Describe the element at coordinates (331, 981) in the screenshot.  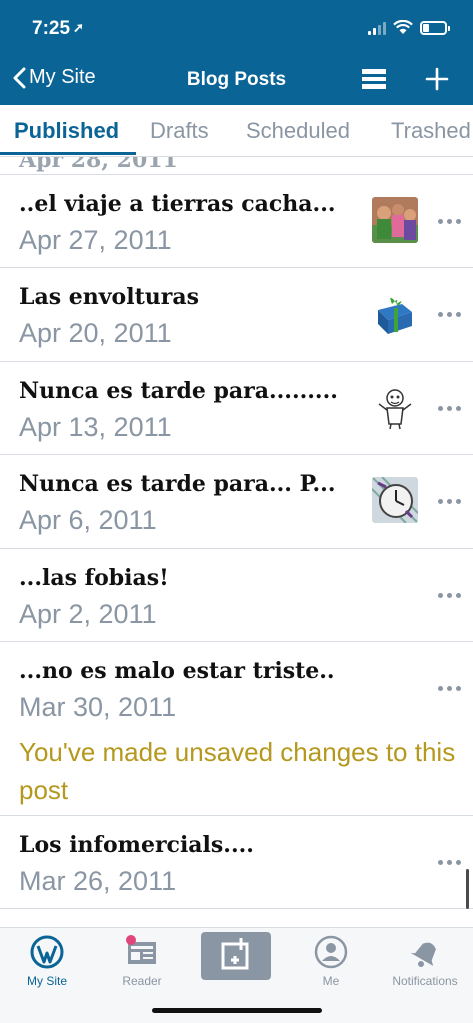
I see `tab-label: Me` at that location.